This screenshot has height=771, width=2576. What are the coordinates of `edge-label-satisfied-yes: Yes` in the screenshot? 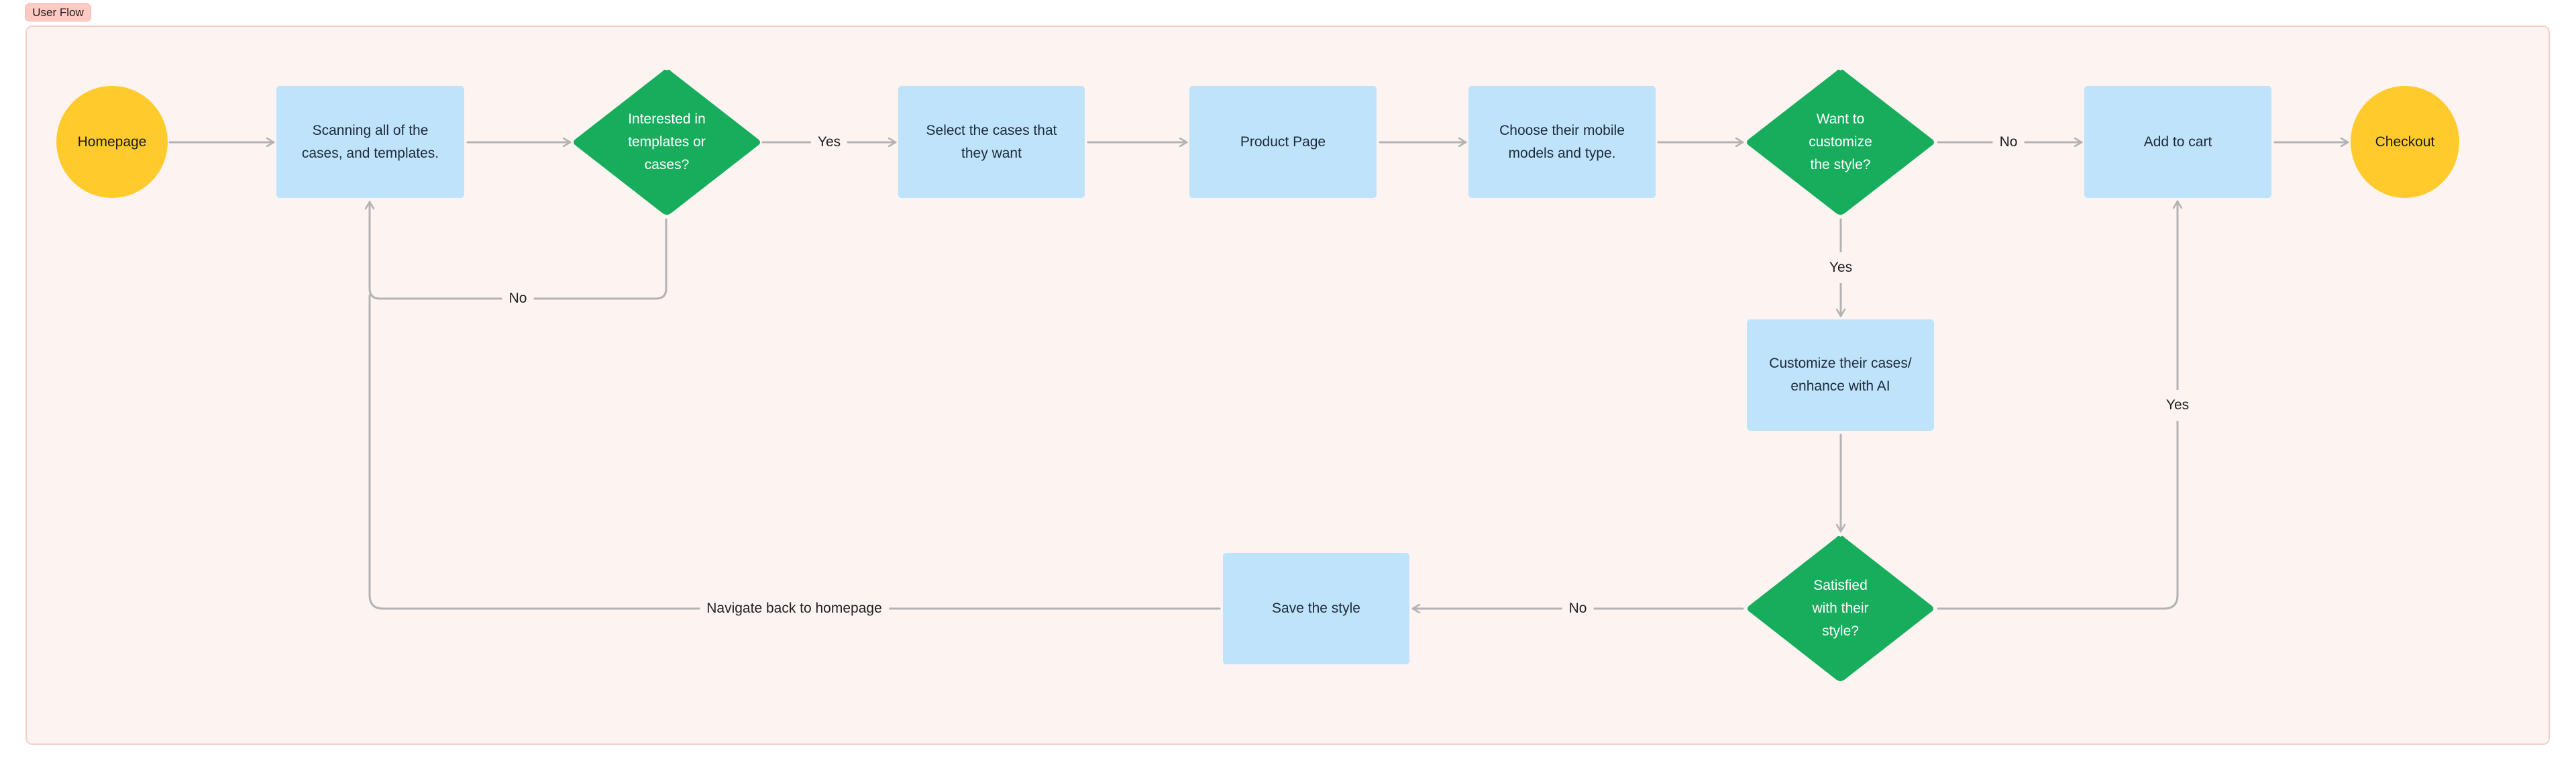 It's located at (2177, 406).